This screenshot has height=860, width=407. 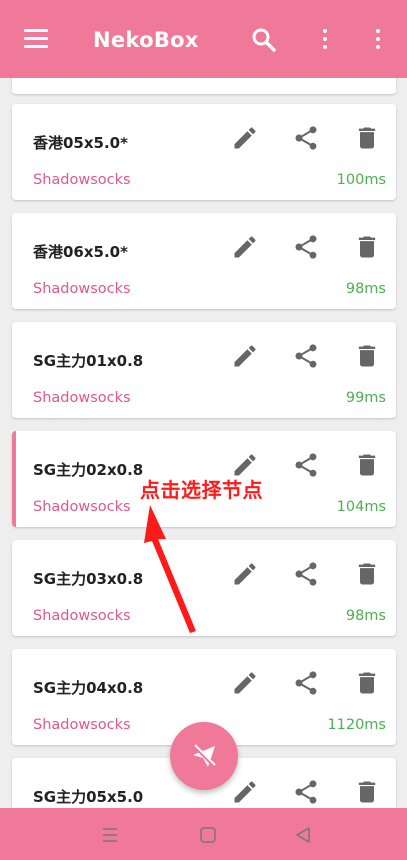 I want to click on paper-plane-off-icon, so click(x=204, y=756).